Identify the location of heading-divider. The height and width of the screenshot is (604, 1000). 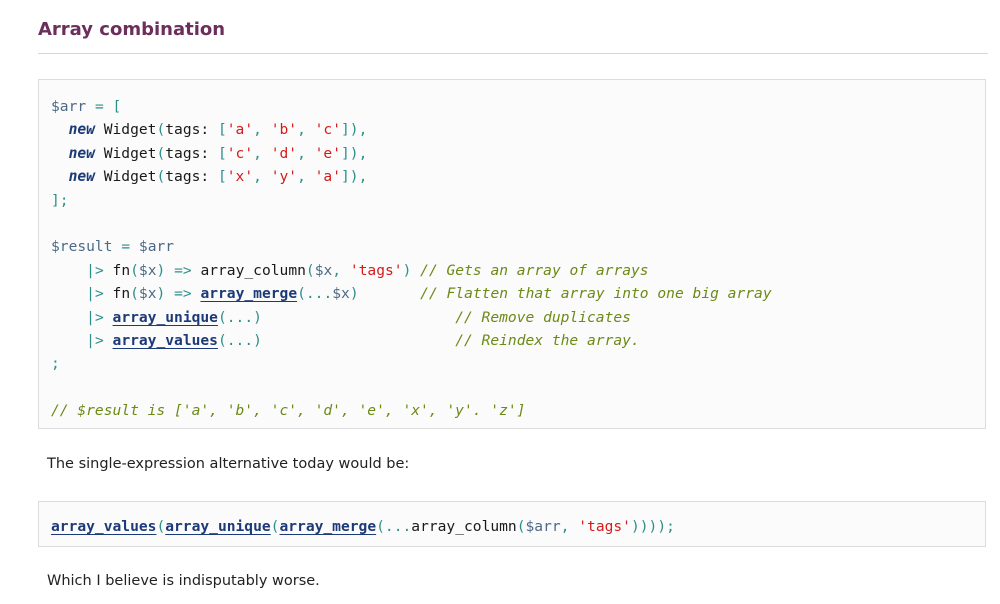
(513, 53).